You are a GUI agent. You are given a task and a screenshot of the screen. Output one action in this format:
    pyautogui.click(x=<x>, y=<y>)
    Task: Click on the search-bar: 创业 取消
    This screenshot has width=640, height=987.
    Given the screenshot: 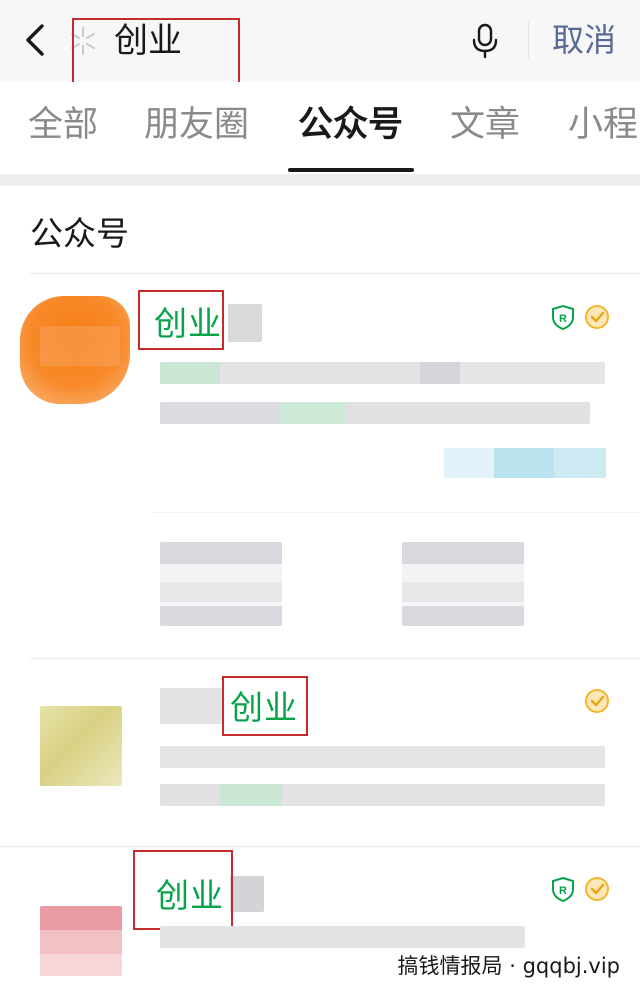 What is the action you would take?
    pyautogui.click(x=320, y=42)
    